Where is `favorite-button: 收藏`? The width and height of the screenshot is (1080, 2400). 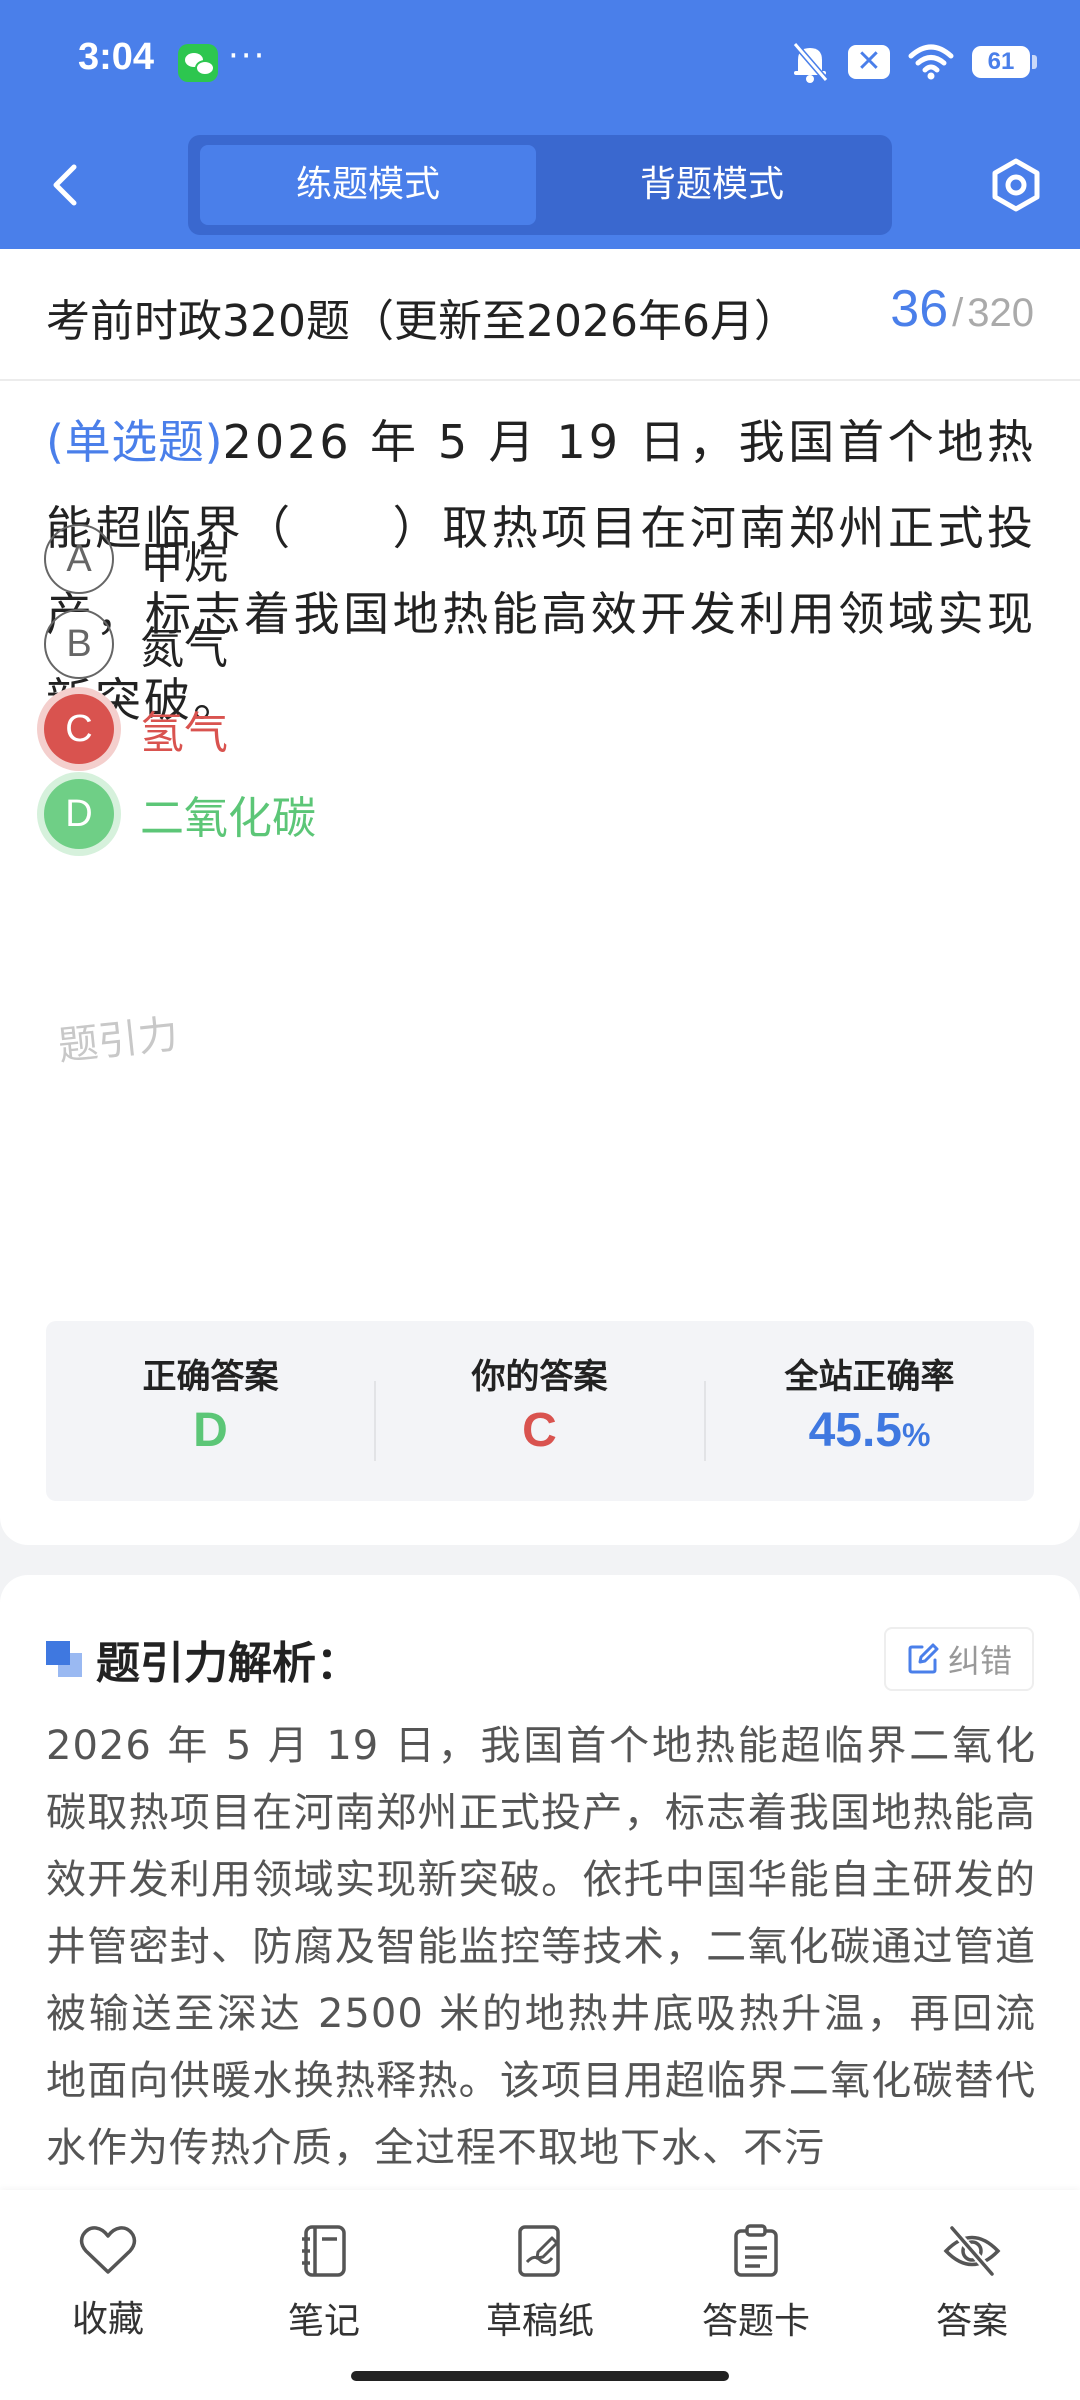 favorite-button: 收藏 is located at coordinates (108, 2283).